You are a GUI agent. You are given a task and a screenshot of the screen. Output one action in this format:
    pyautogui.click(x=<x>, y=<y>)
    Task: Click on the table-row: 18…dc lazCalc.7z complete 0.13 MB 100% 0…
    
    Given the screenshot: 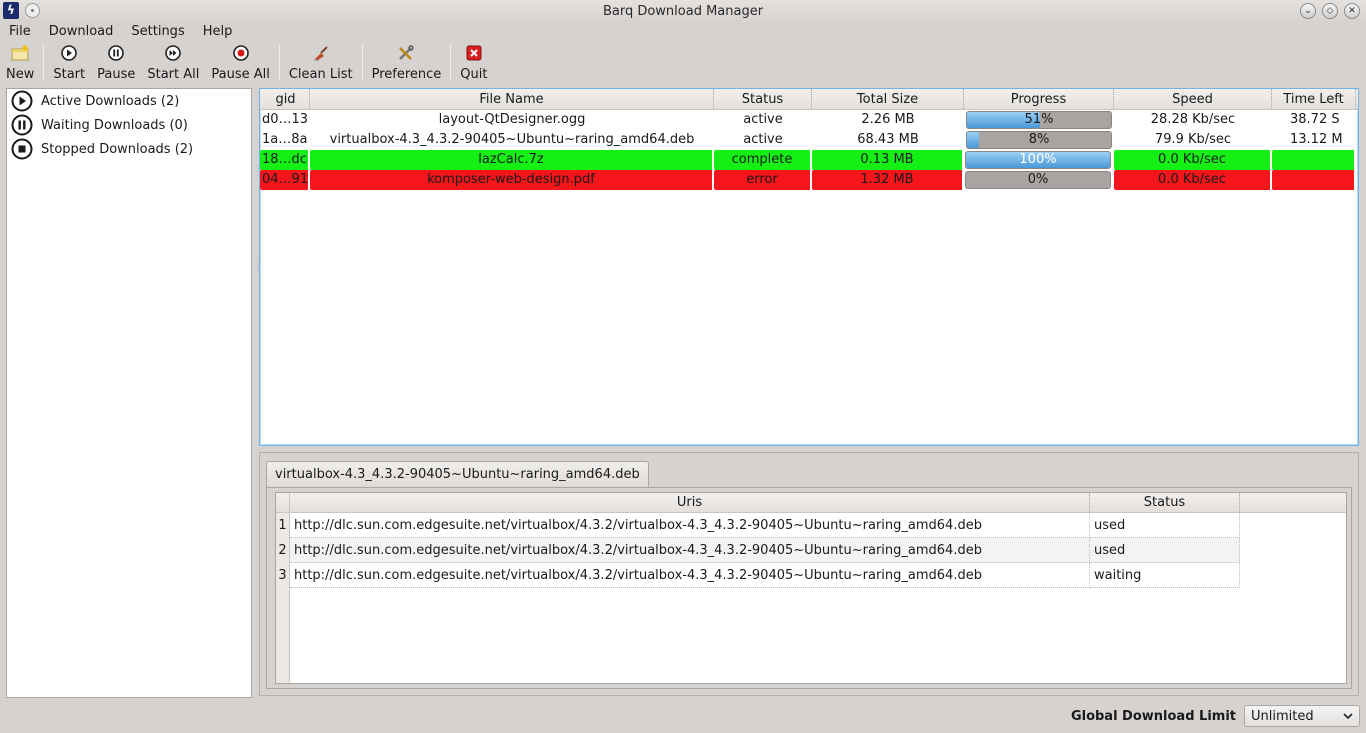 What is the action you would take?
    pyautogui.click(x=809, y=160)
    